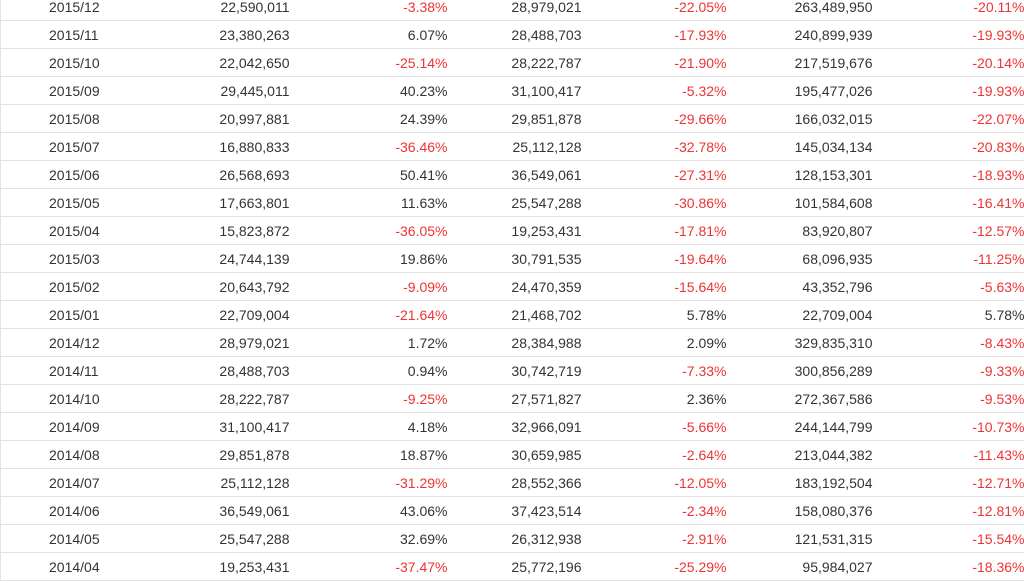  Describe the element at coordinates (654, 90) in the screenshot. I see `yoy-change-cell: -5.32%` at that location.